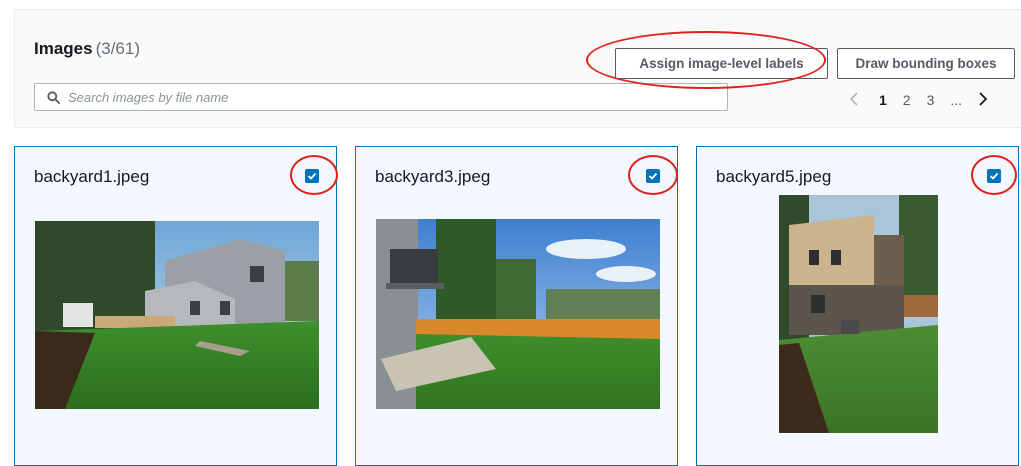  What do you see at coordinates (907, 100) in the screenshot?
I see `page-link-2: 2` at bounding box center [907, 100].